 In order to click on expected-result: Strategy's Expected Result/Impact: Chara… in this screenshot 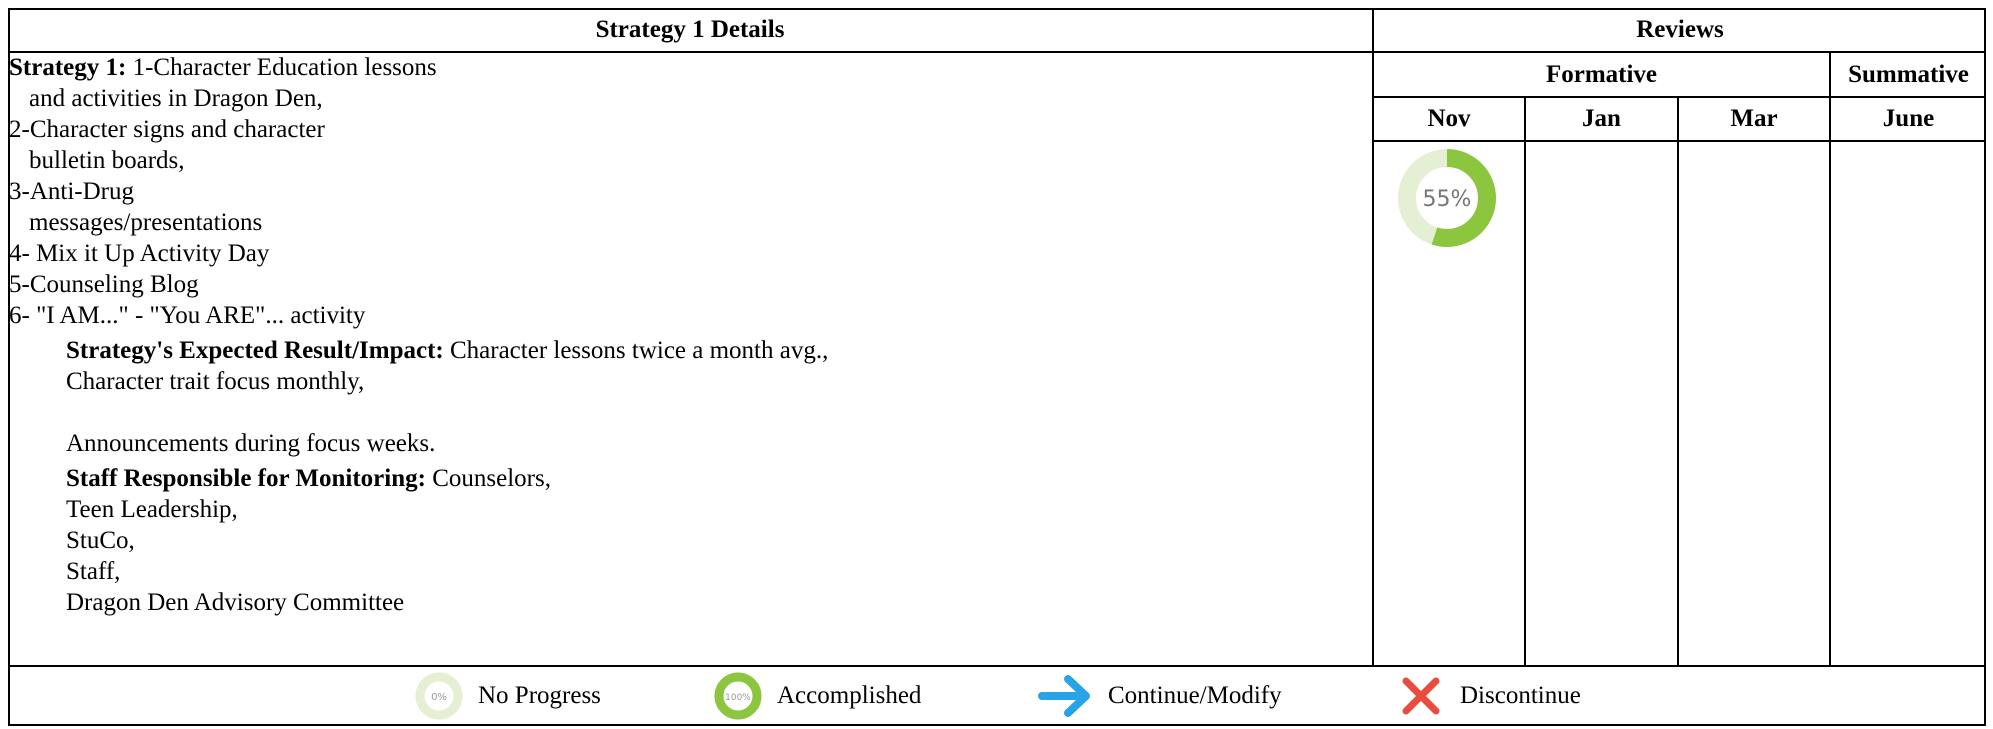, I will do `click(684, 397)`.